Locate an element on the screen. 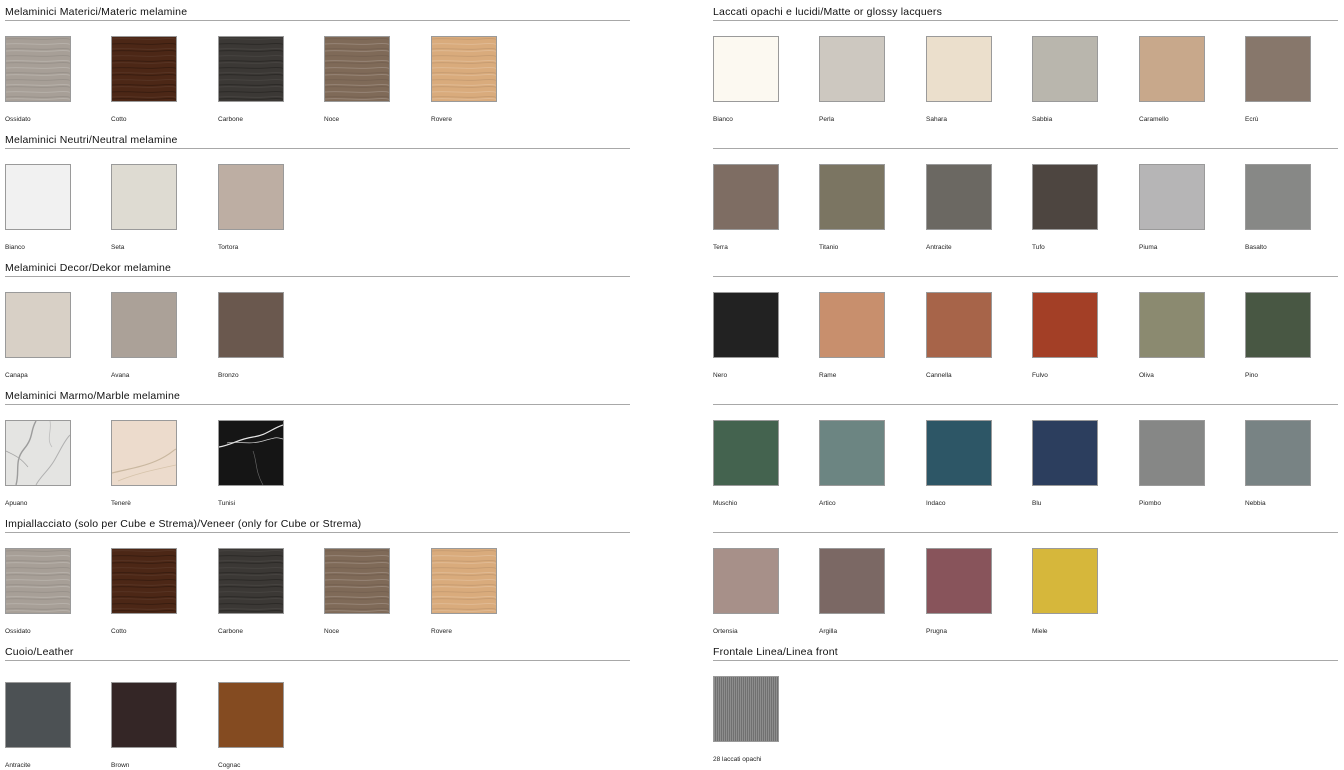 The image size is (1344, 770). swatch-item-bronzo: Bronzo is located at coordinates (251, 335).